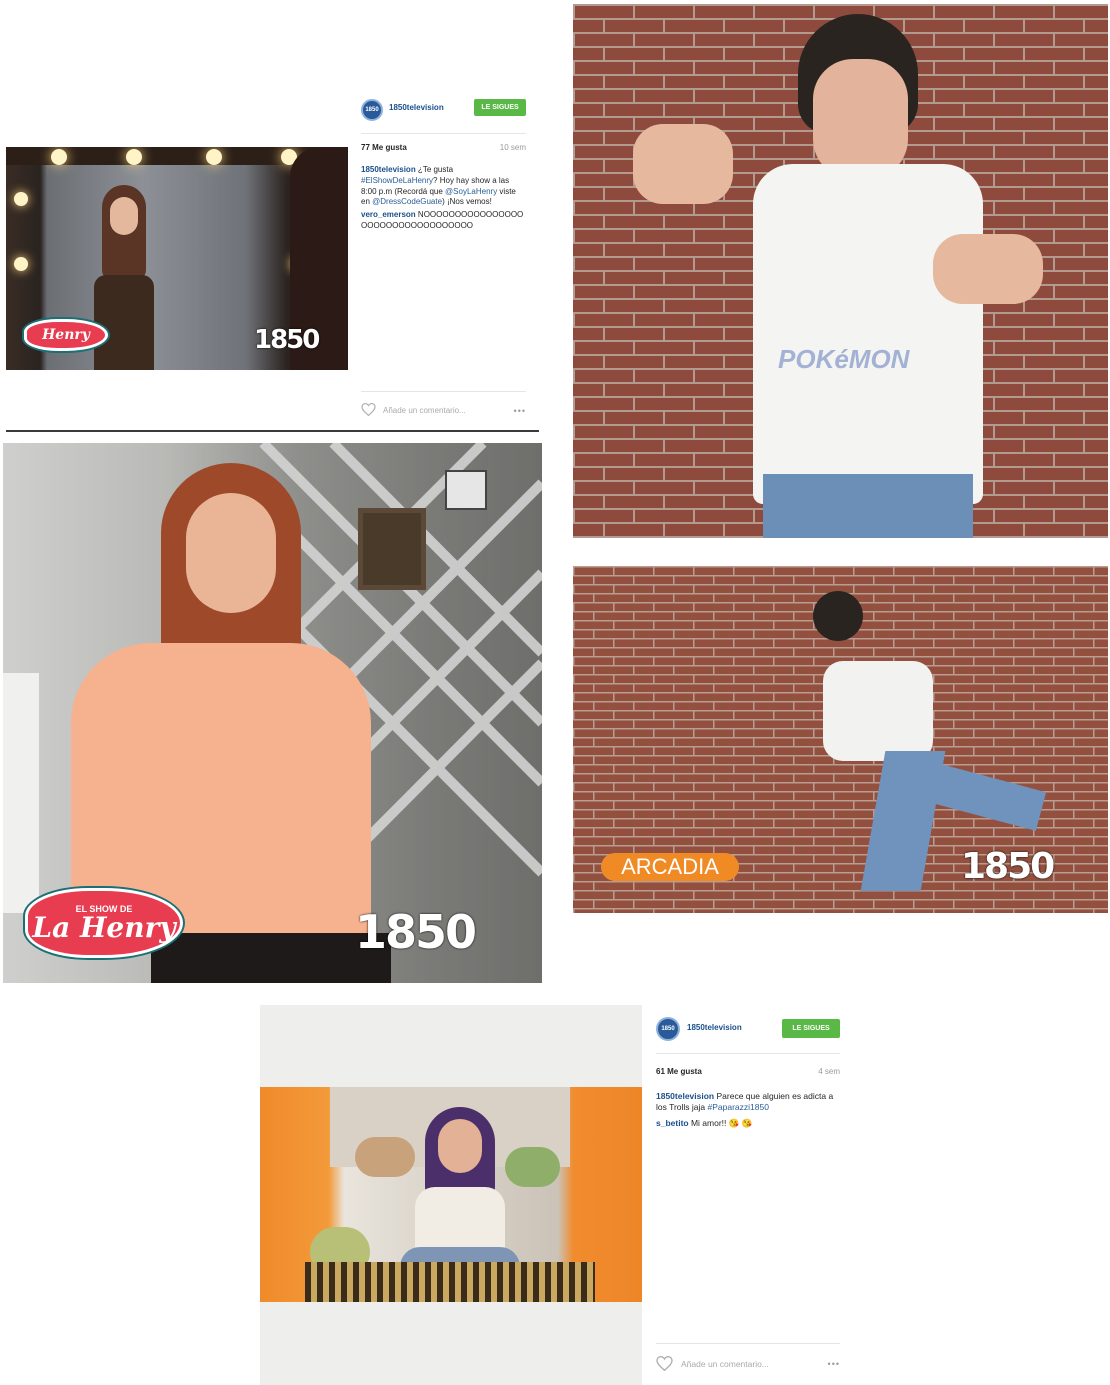  What do you see at coordinates (372, 110) in the screenshot?
I see `post1-avatar: 1850` at bounding box center [372, 110].